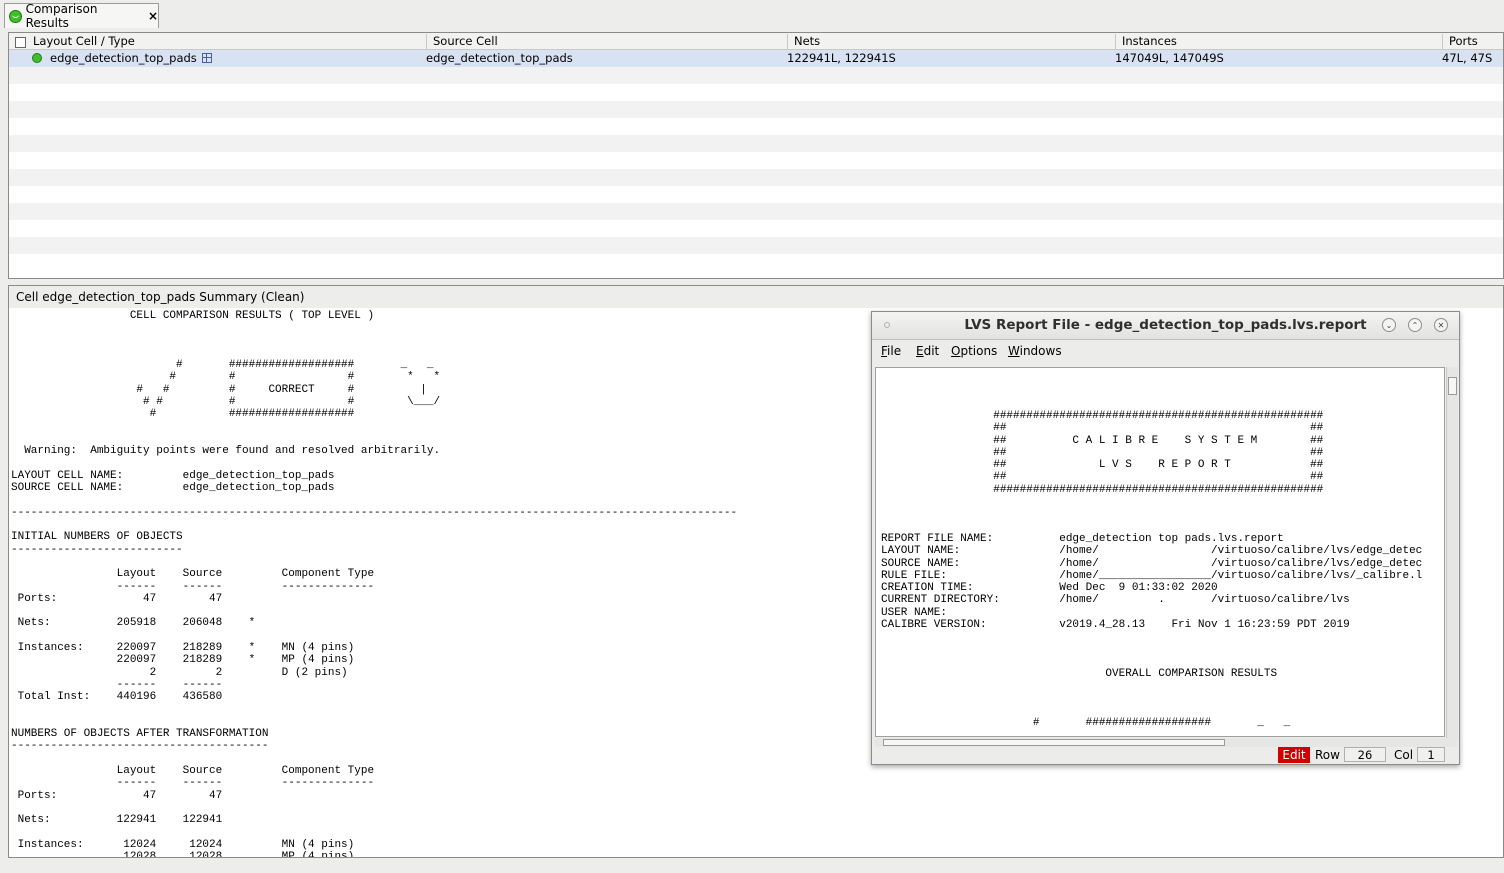  What do you see at coordinates (752, 15) in the screenshot?
I see `tab-bar: Comparison Results ×` at bounding box center [752, 15].